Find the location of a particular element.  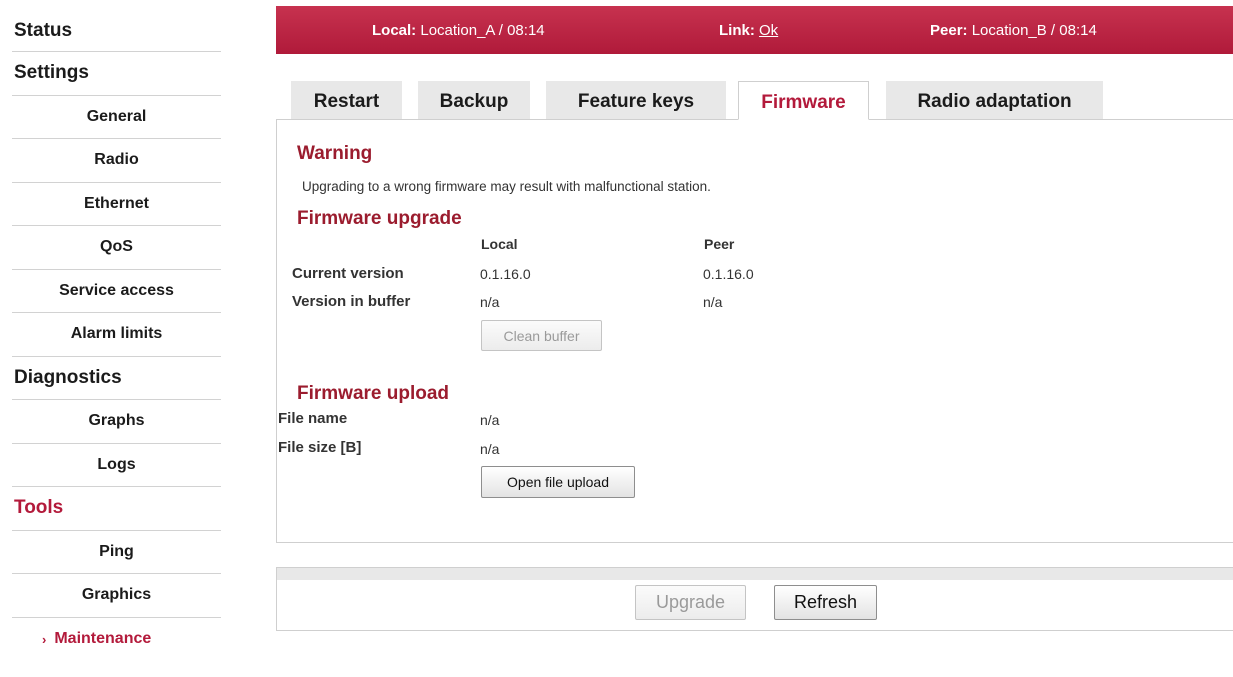

tab-label: Feature keys is located at coordinates (636, 101).